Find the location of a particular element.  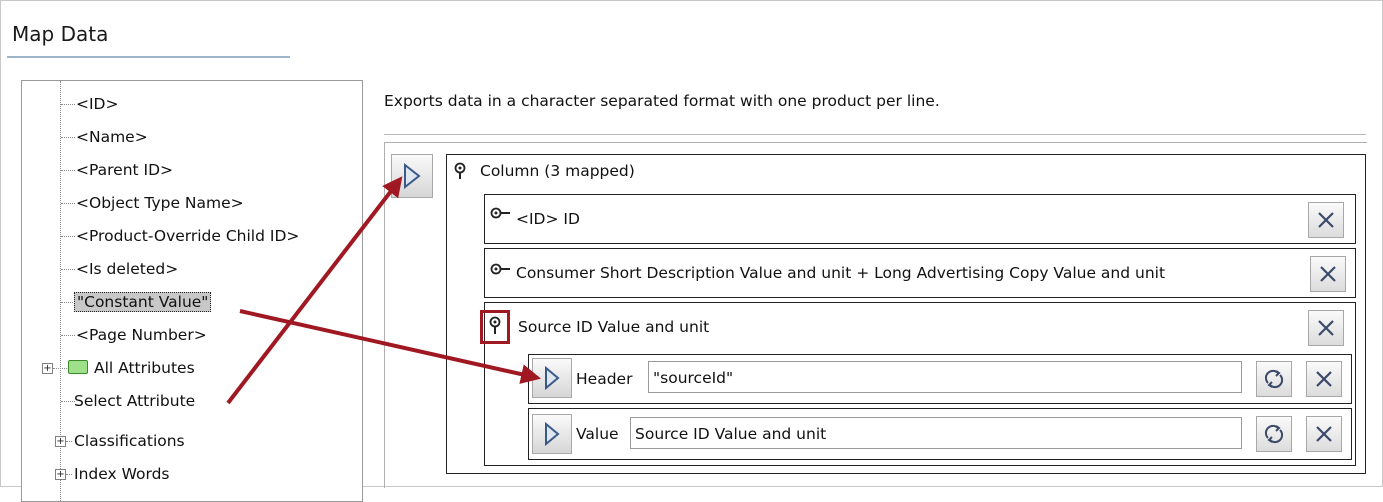

arrow-constant-value-to-header is located at coordinates (390, 346).